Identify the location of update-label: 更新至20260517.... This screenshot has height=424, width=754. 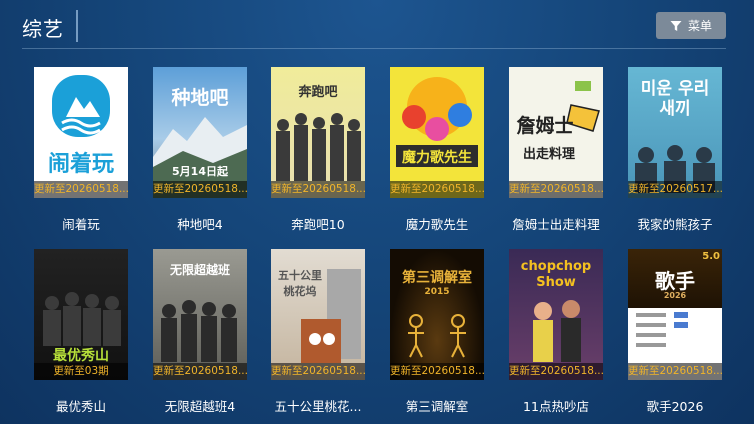
(675, 189).